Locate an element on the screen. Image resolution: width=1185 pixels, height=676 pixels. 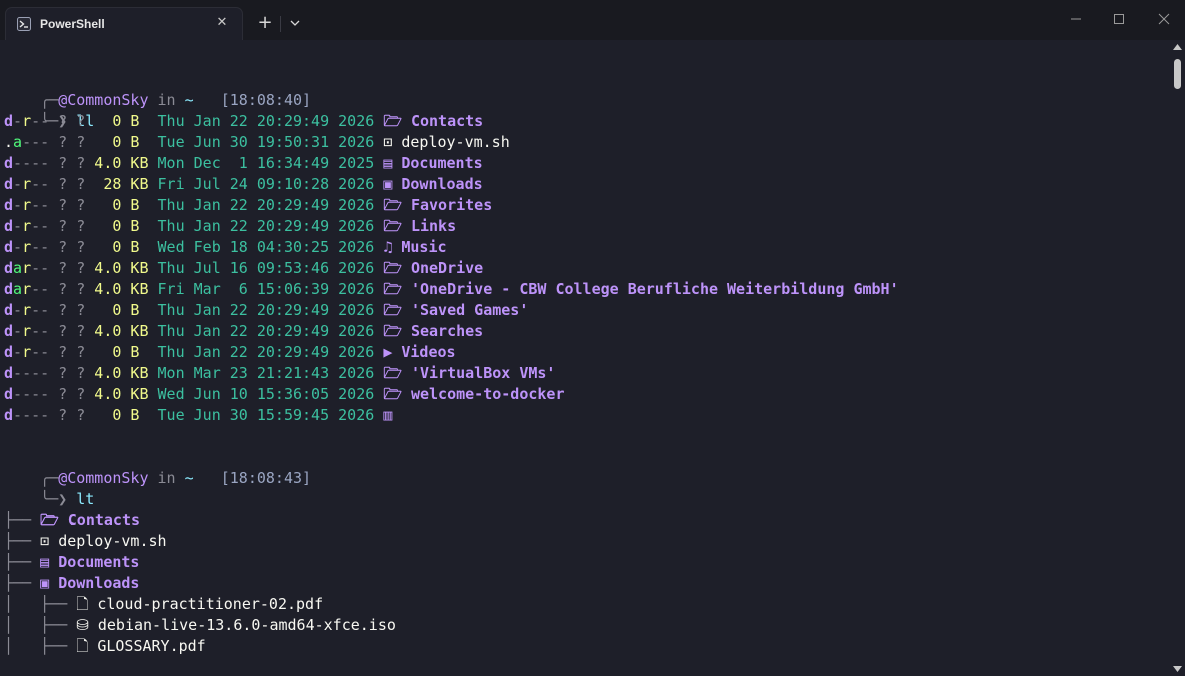
attr-type: . is located at coordinates (9, 142).